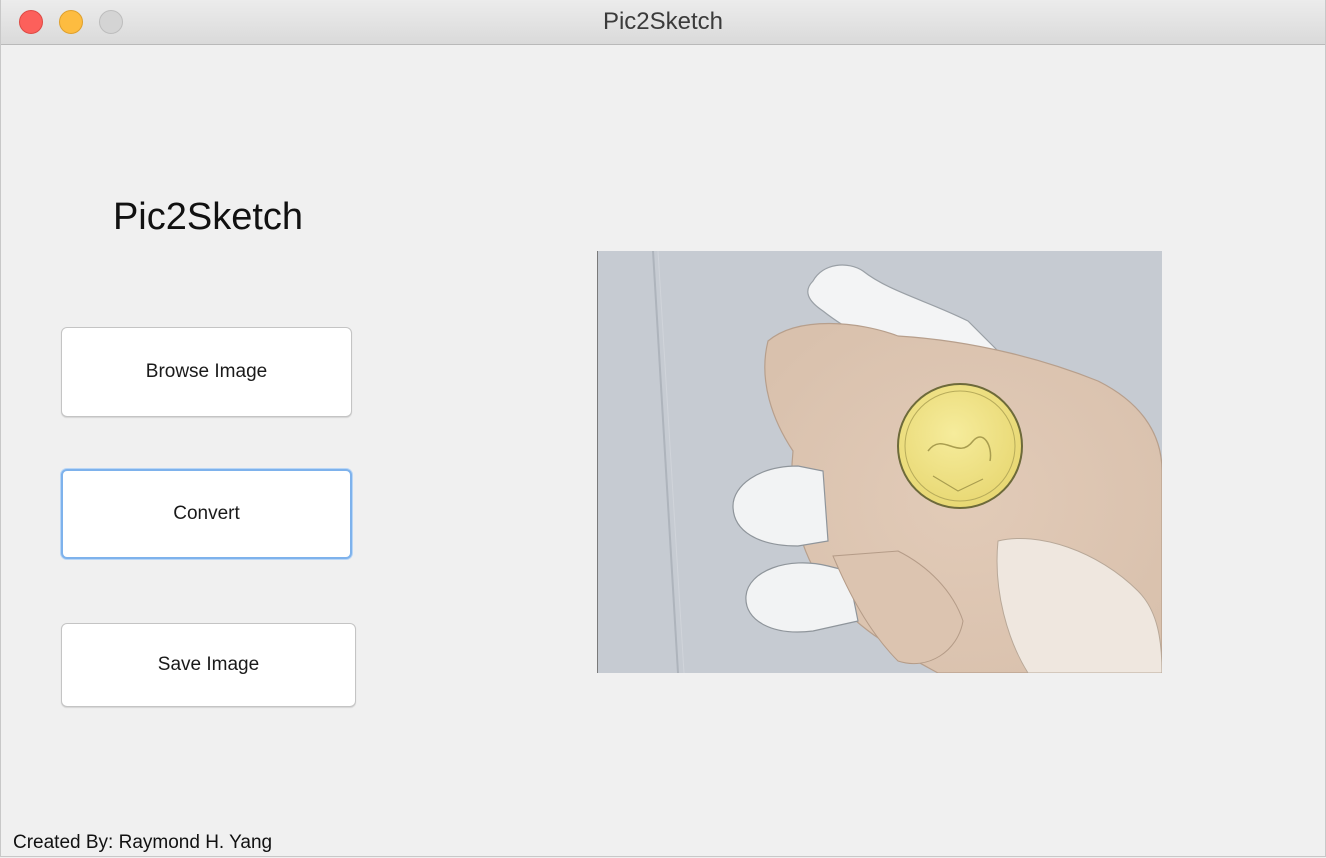  I want to click on convert-label: Convert, so click(206, 513).